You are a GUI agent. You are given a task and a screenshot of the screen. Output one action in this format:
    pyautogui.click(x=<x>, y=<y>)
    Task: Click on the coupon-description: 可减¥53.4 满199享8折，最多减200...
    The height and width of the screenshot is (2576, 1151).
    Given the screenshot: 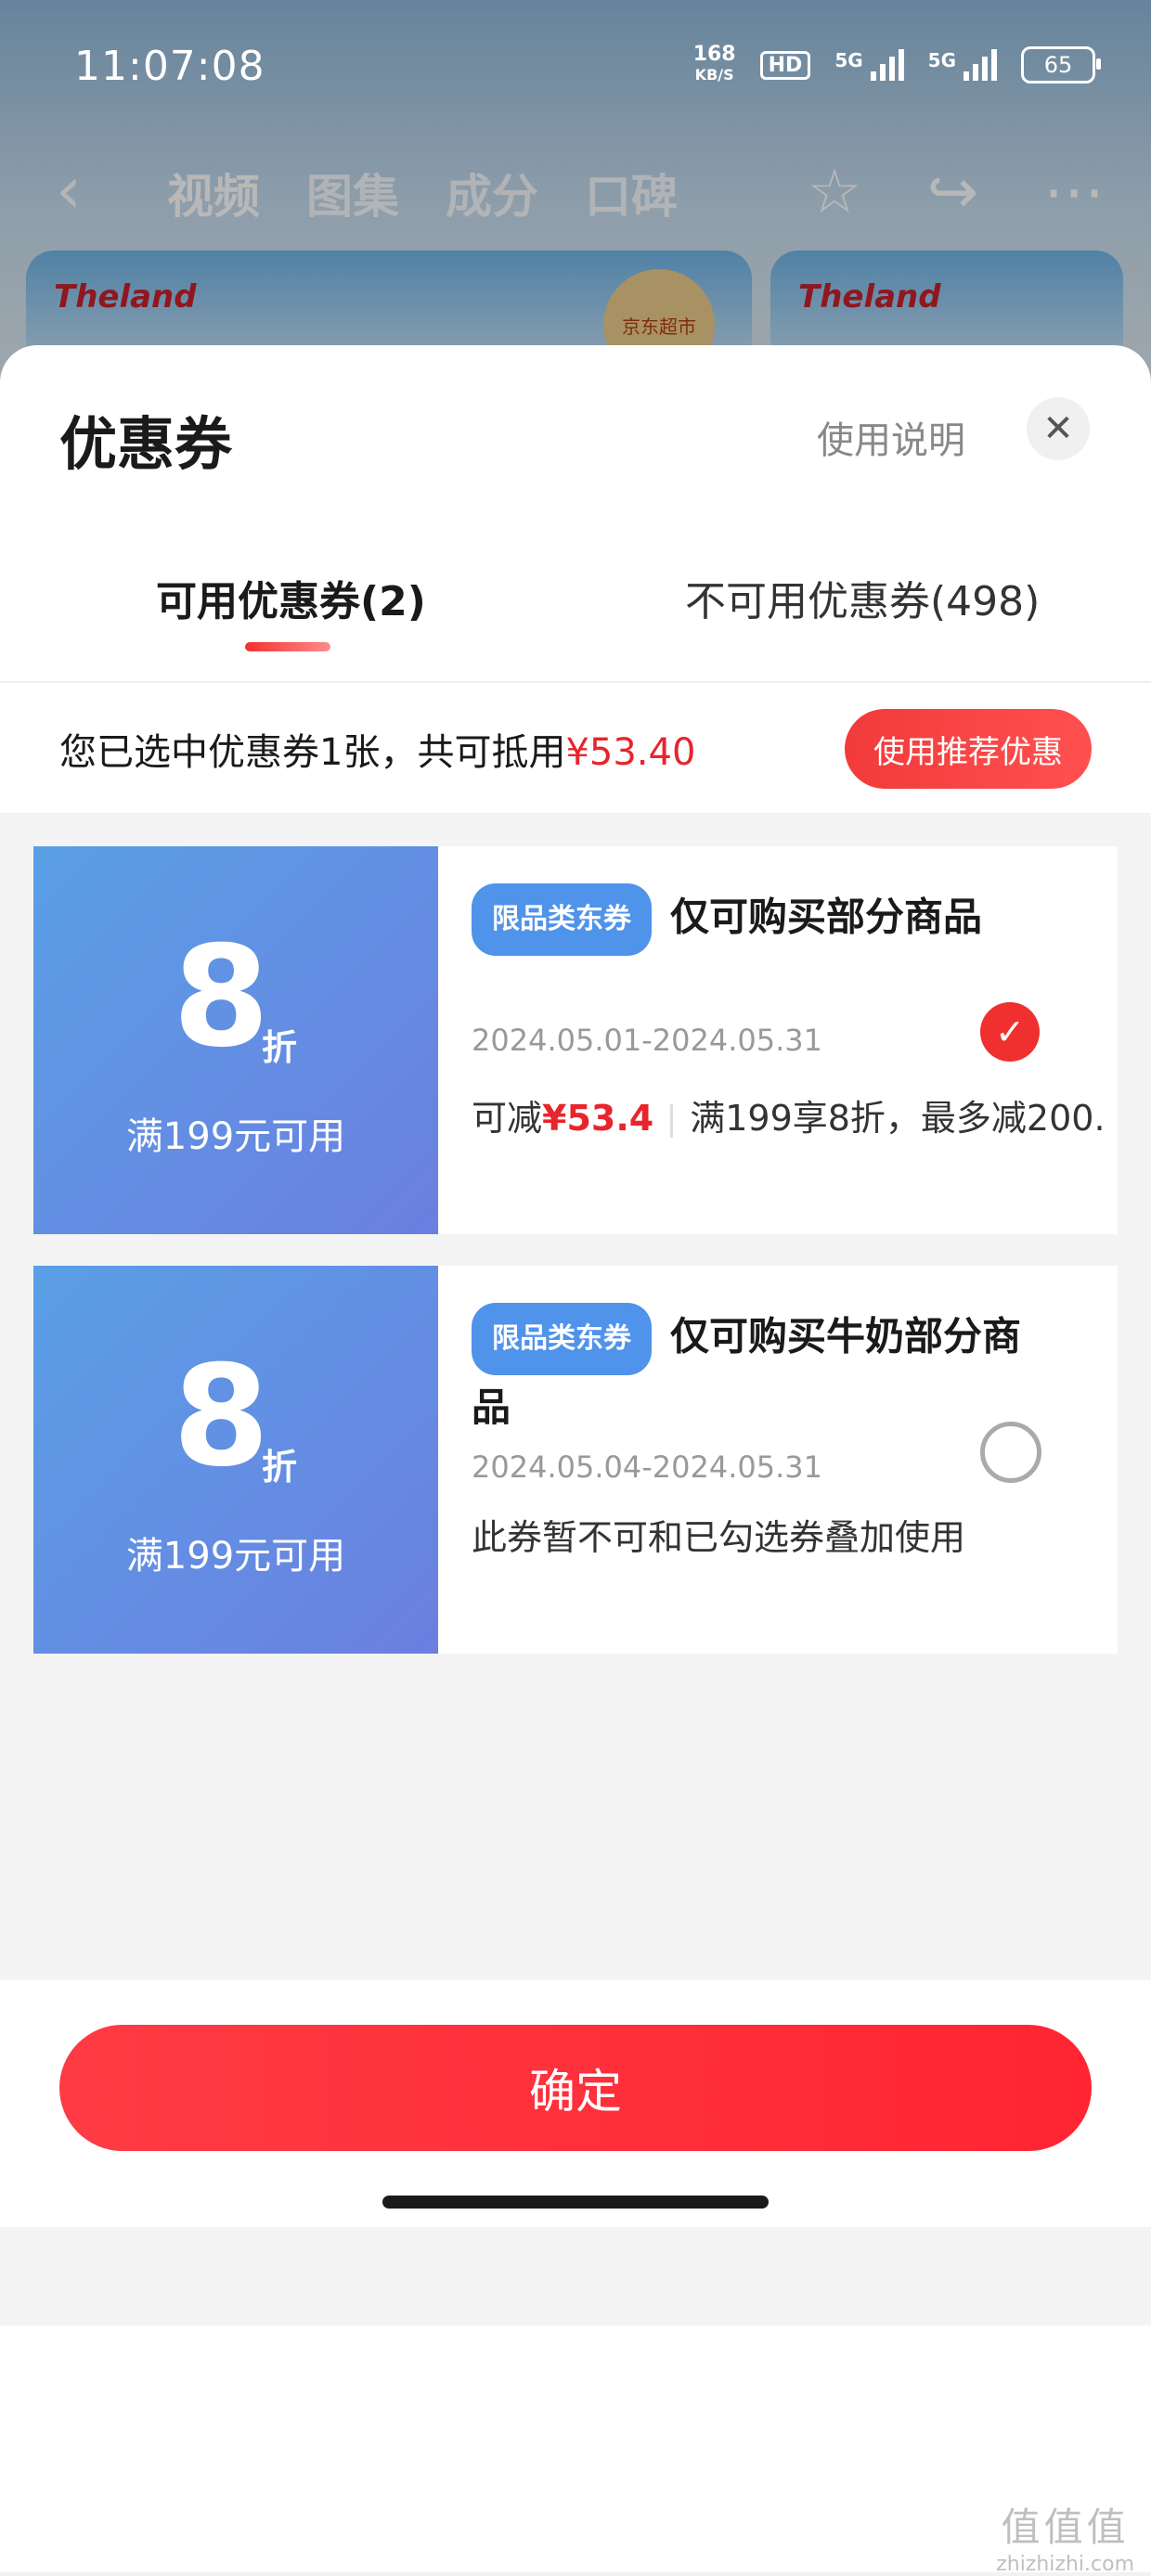 What is the action you would take?
    pyautogui.click(x=787, y=1115)
    